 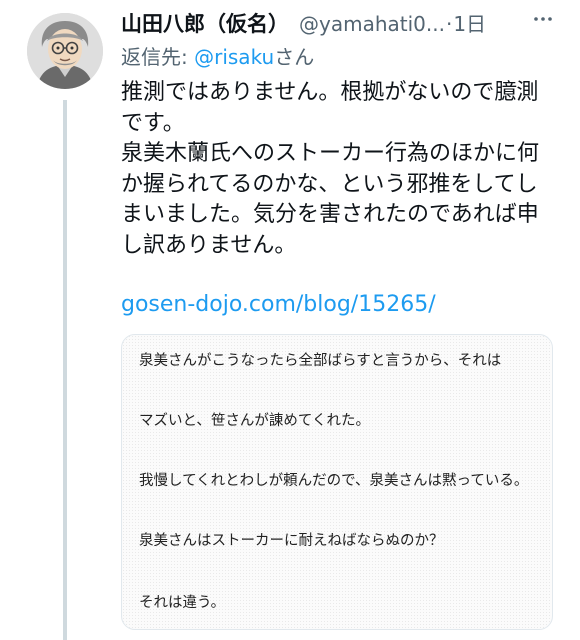 I want to click on display-name: 山田八郎（仮名）, so click(x=205, y=23).